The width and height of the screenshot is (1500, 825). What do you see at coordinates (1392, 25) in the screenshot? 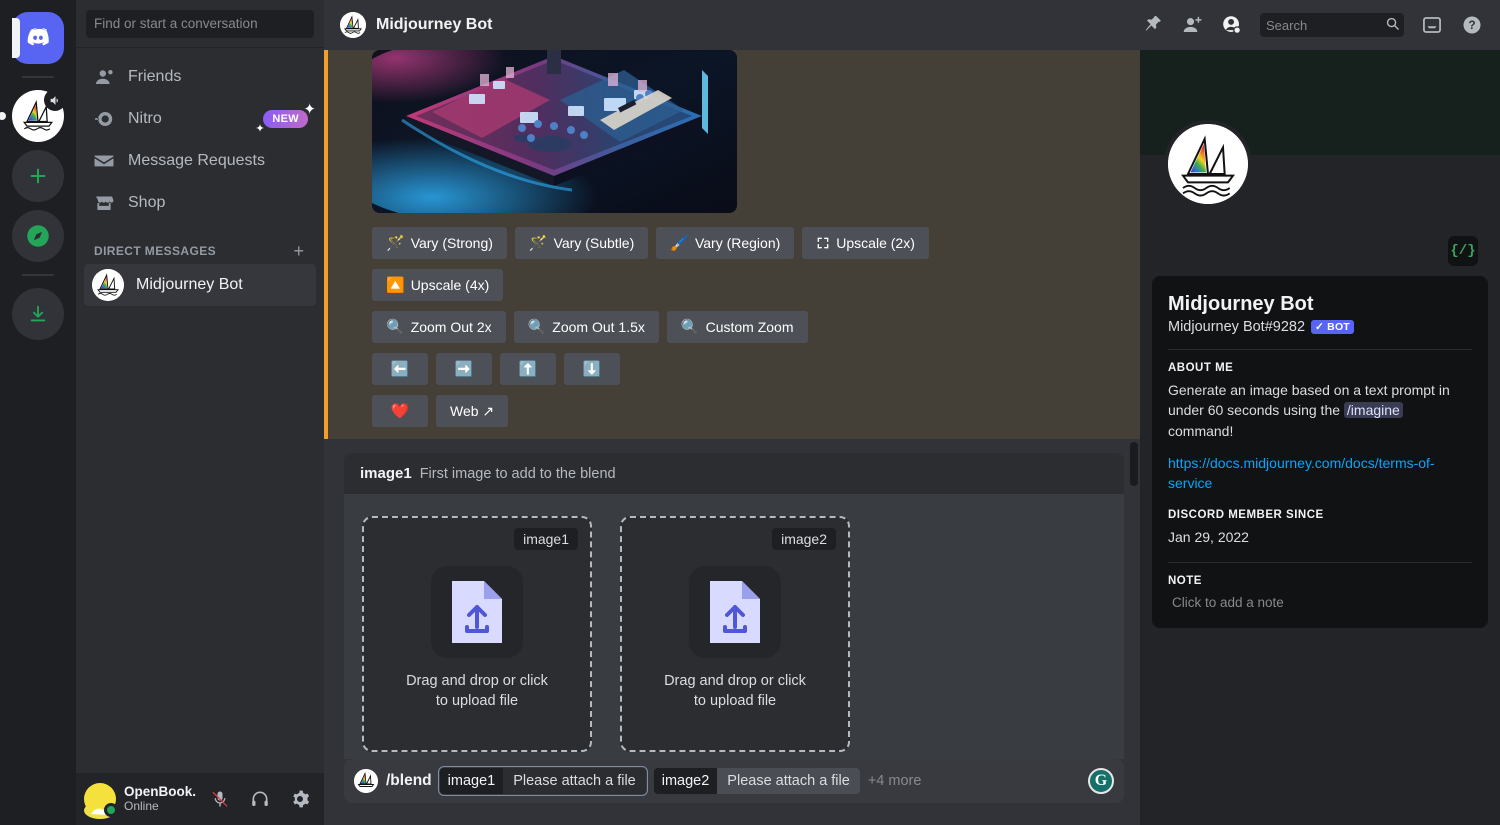
I see `search-icon` at bounding box center [1392, 25].